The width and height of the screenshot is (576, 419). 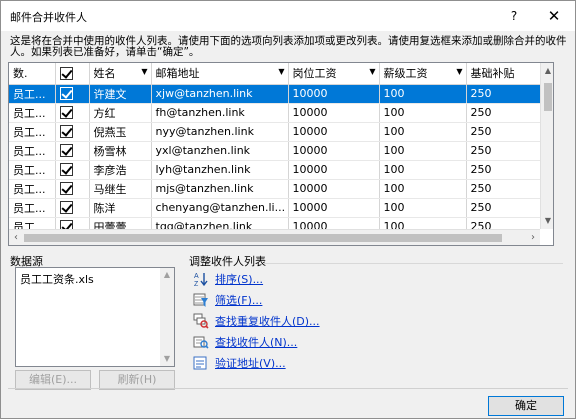 I want to click on cell-name: 杨雪林, so click(x=120, y=151).